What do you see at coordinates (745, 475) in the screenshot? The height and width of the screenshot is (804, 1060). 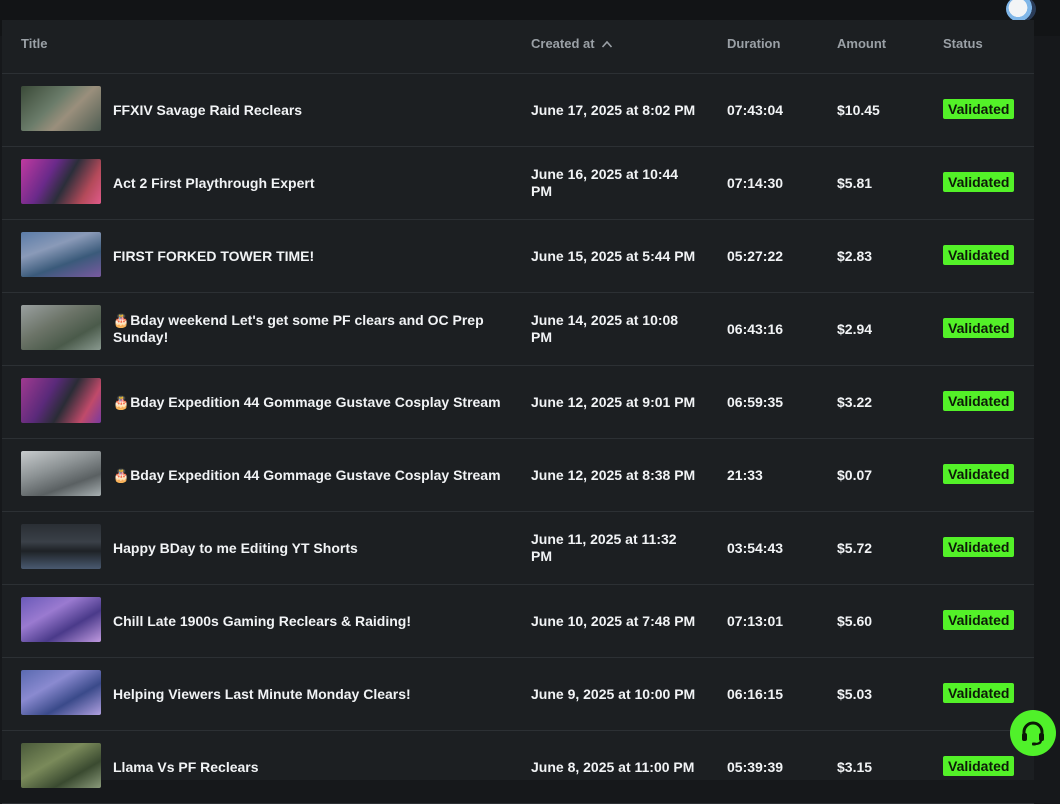 I see `duration: 21:33` at bounding box center [745, 475].